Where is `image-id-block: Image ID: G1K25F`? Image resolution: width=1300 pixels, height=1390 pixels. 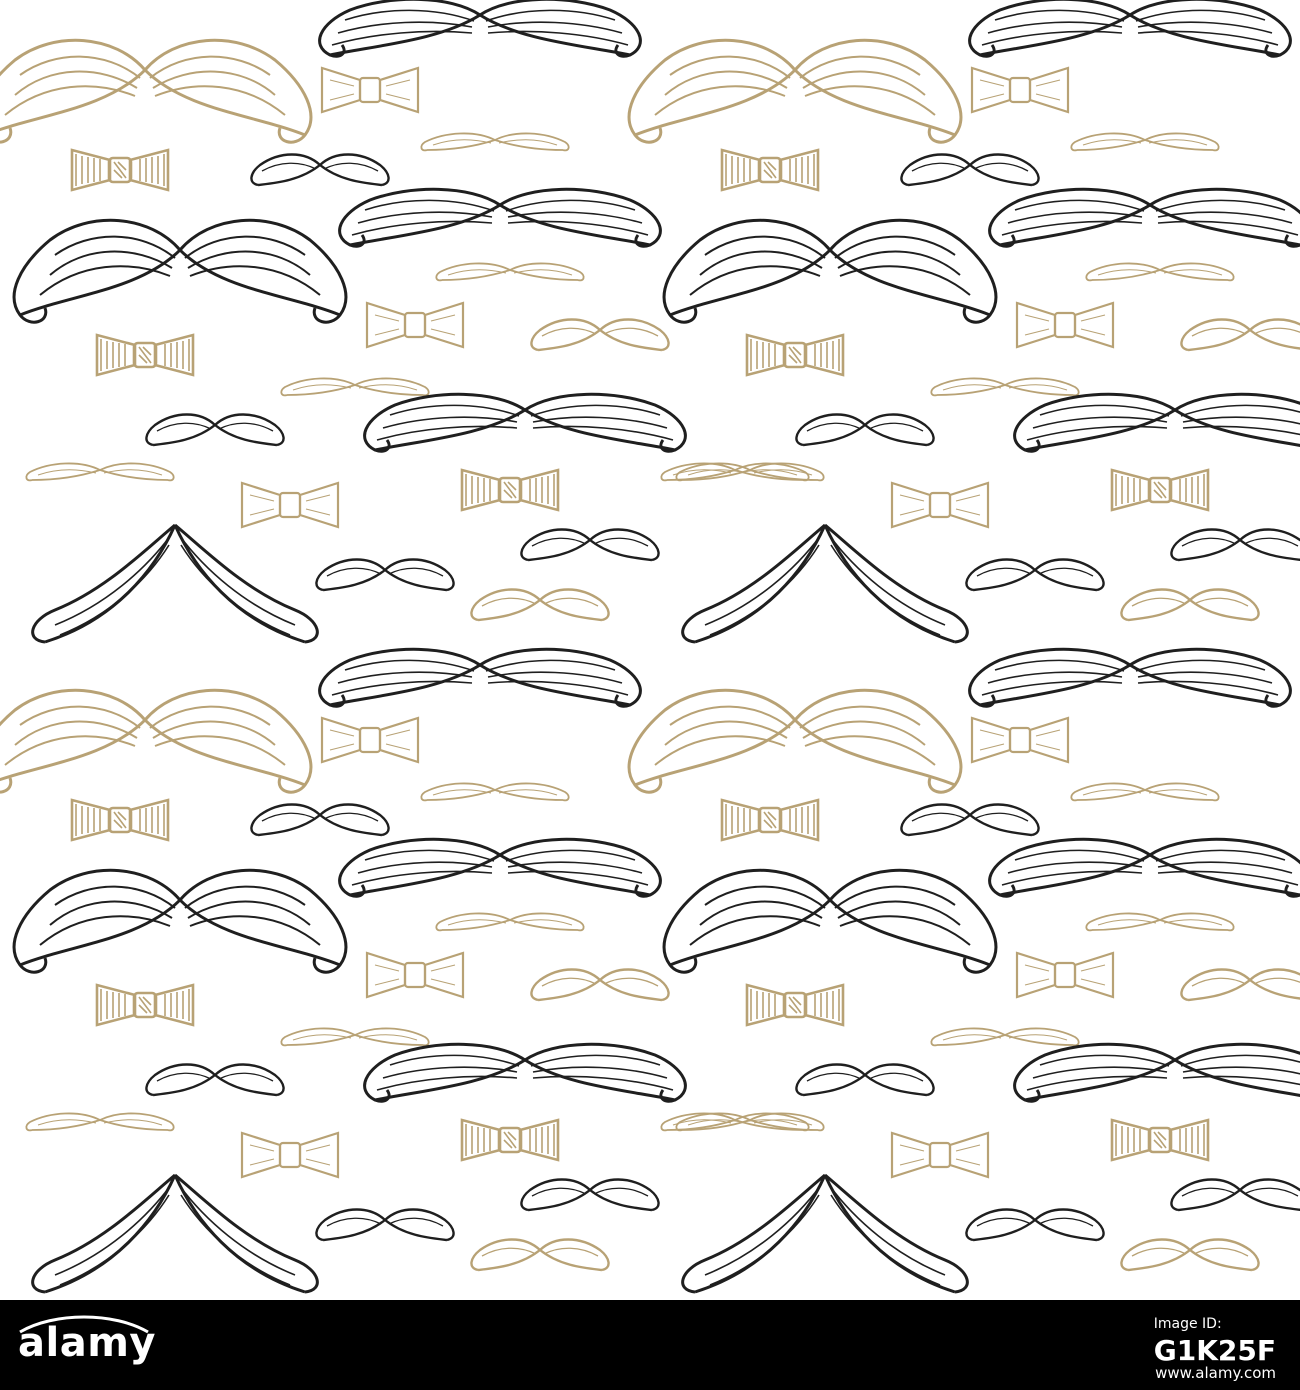
image-id-block: Image ID: G1K25F is located at coordinates (1215, 1341).